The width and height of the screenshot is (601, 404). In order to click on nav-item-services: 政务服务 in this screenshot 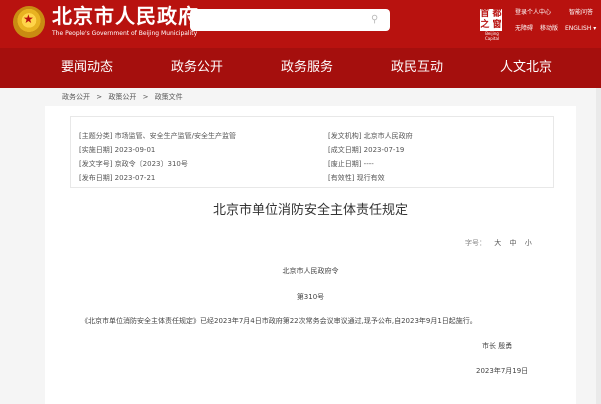, I will do `click(307, 68)`.